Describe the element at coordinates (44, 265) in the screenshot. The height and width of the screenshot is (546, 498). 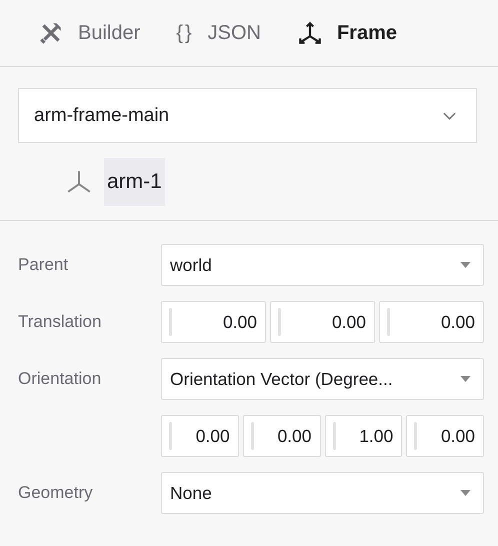
I see `field-label: Parent` at that location.